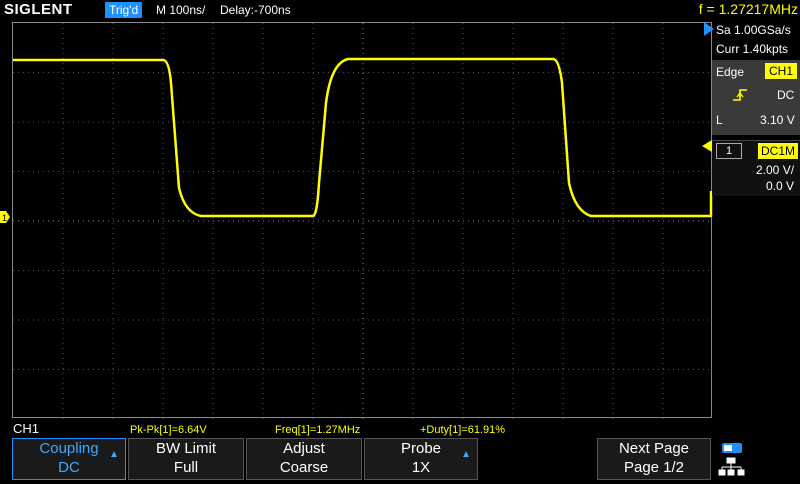 This screenshot has height=484, width=800. Describe the element at coordinates (186, 467) in the screenshot. I see `softkey-value: Full` at that location.